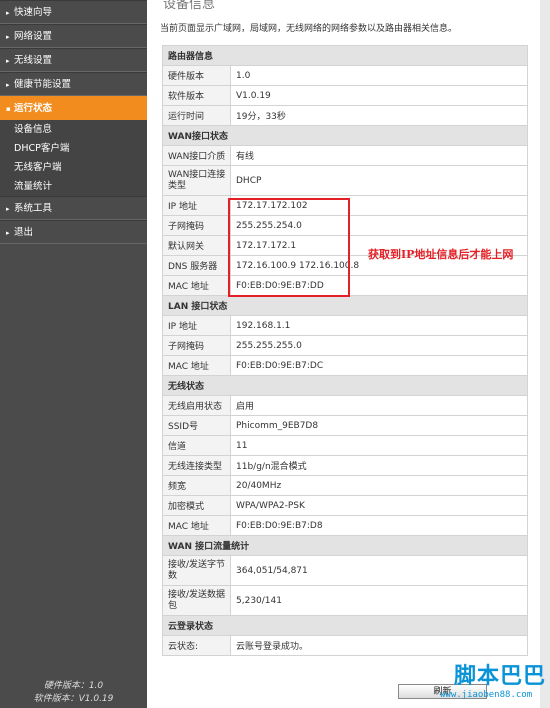 The height and width of the screenshot is (708, 550). Describe the element at coordinates (73, 36) in the screenshot. I see `sidebar-item-network-settings: ▸ 网络设置` at that location.